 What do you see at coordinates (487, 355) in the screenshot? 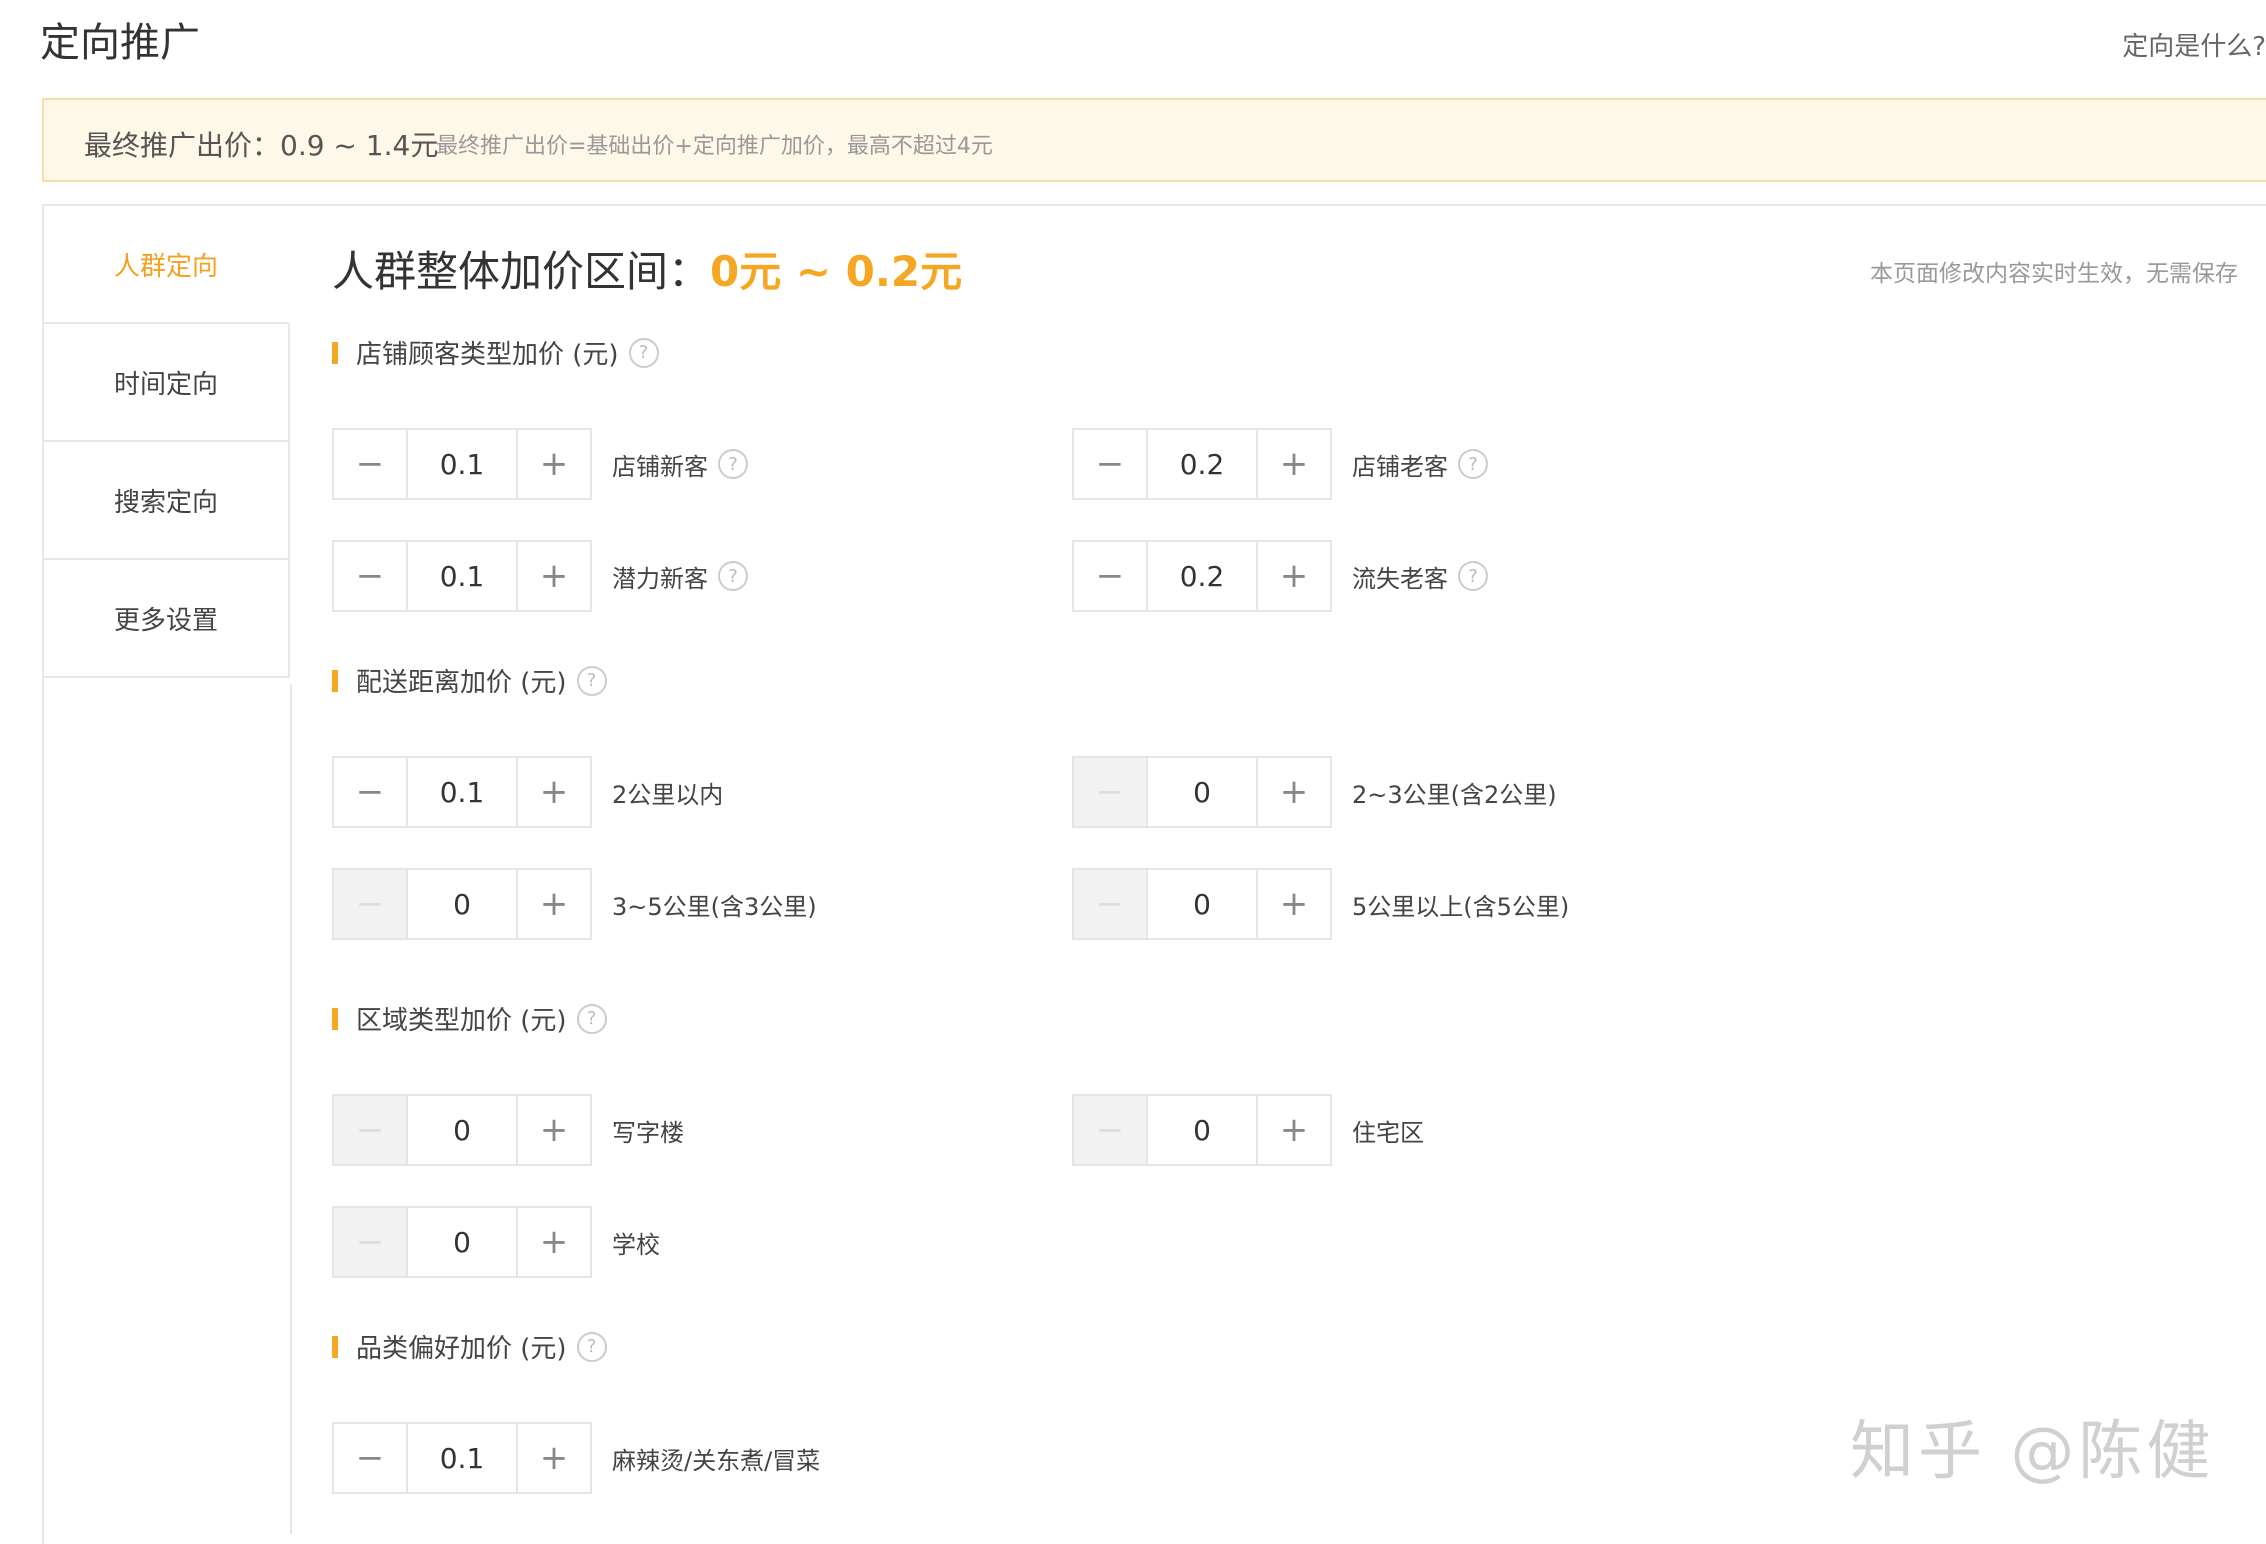
I see `section-title-text: 店铺顾客类型加价 (元)` at bounding box center [487, 355].